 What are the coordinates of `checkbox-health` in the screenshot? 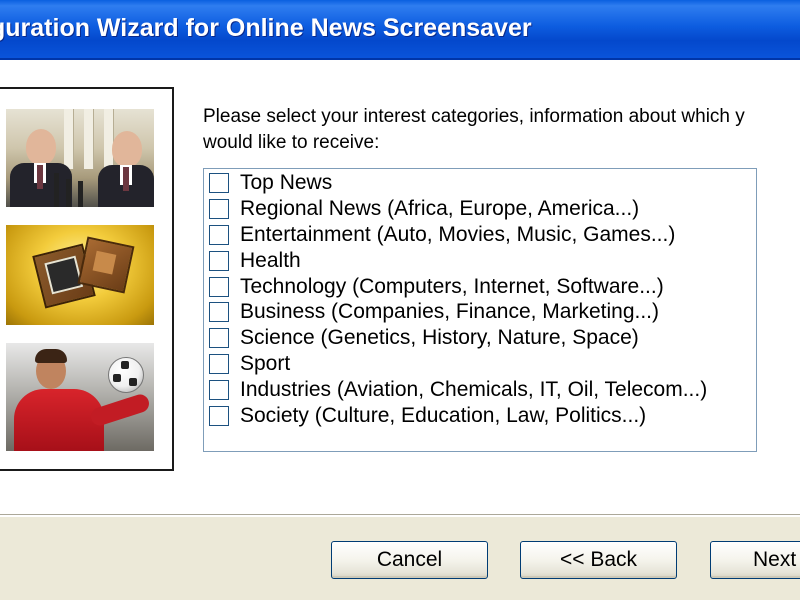 It's located at (219, 261).